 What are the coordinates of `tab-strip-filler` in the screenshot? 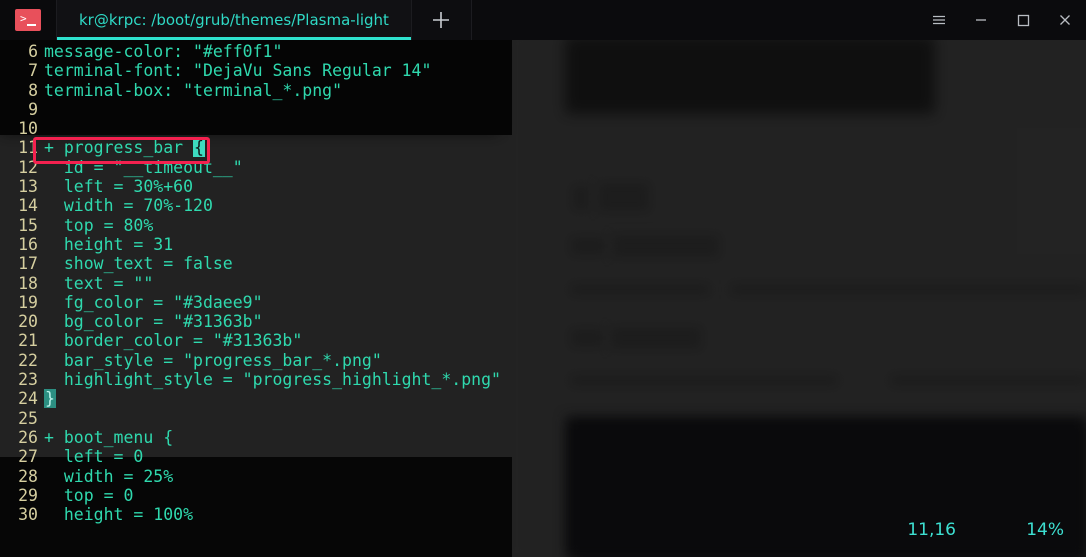 It's located at (694, 20).